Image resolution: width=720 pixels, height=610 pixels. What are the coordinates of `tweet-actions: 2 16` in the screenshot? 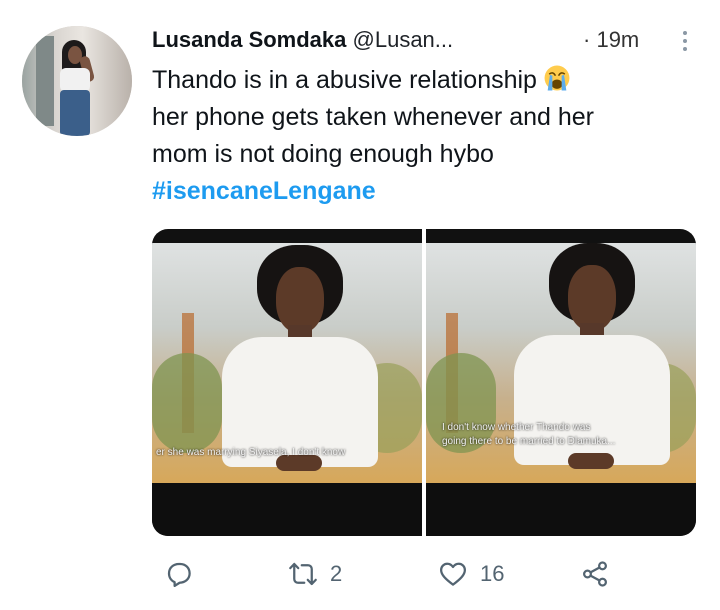 It's located at (387, 574).